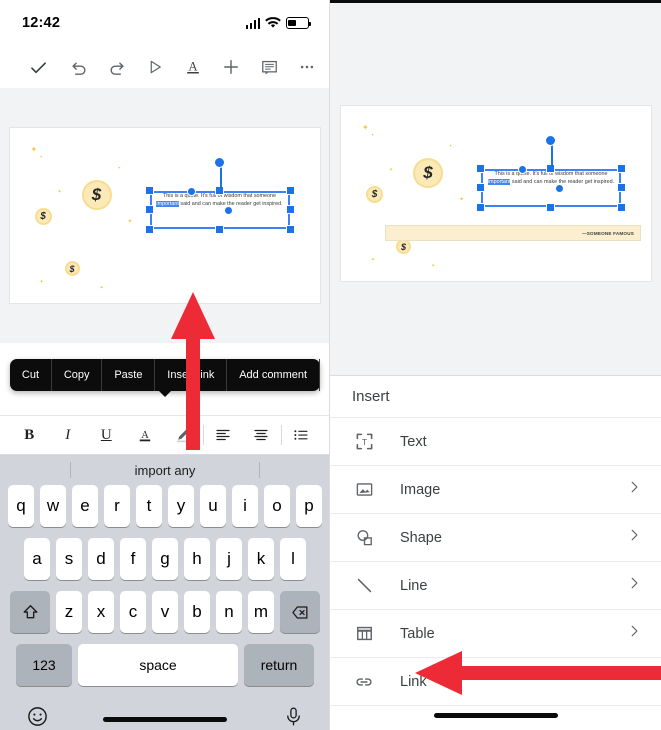 The width and height of the screenshot is (661, 730). What do you see at coordinates (164, 23) in the screenshot?
I see `status-bar: 12:42` at bounding box center [164, 23].